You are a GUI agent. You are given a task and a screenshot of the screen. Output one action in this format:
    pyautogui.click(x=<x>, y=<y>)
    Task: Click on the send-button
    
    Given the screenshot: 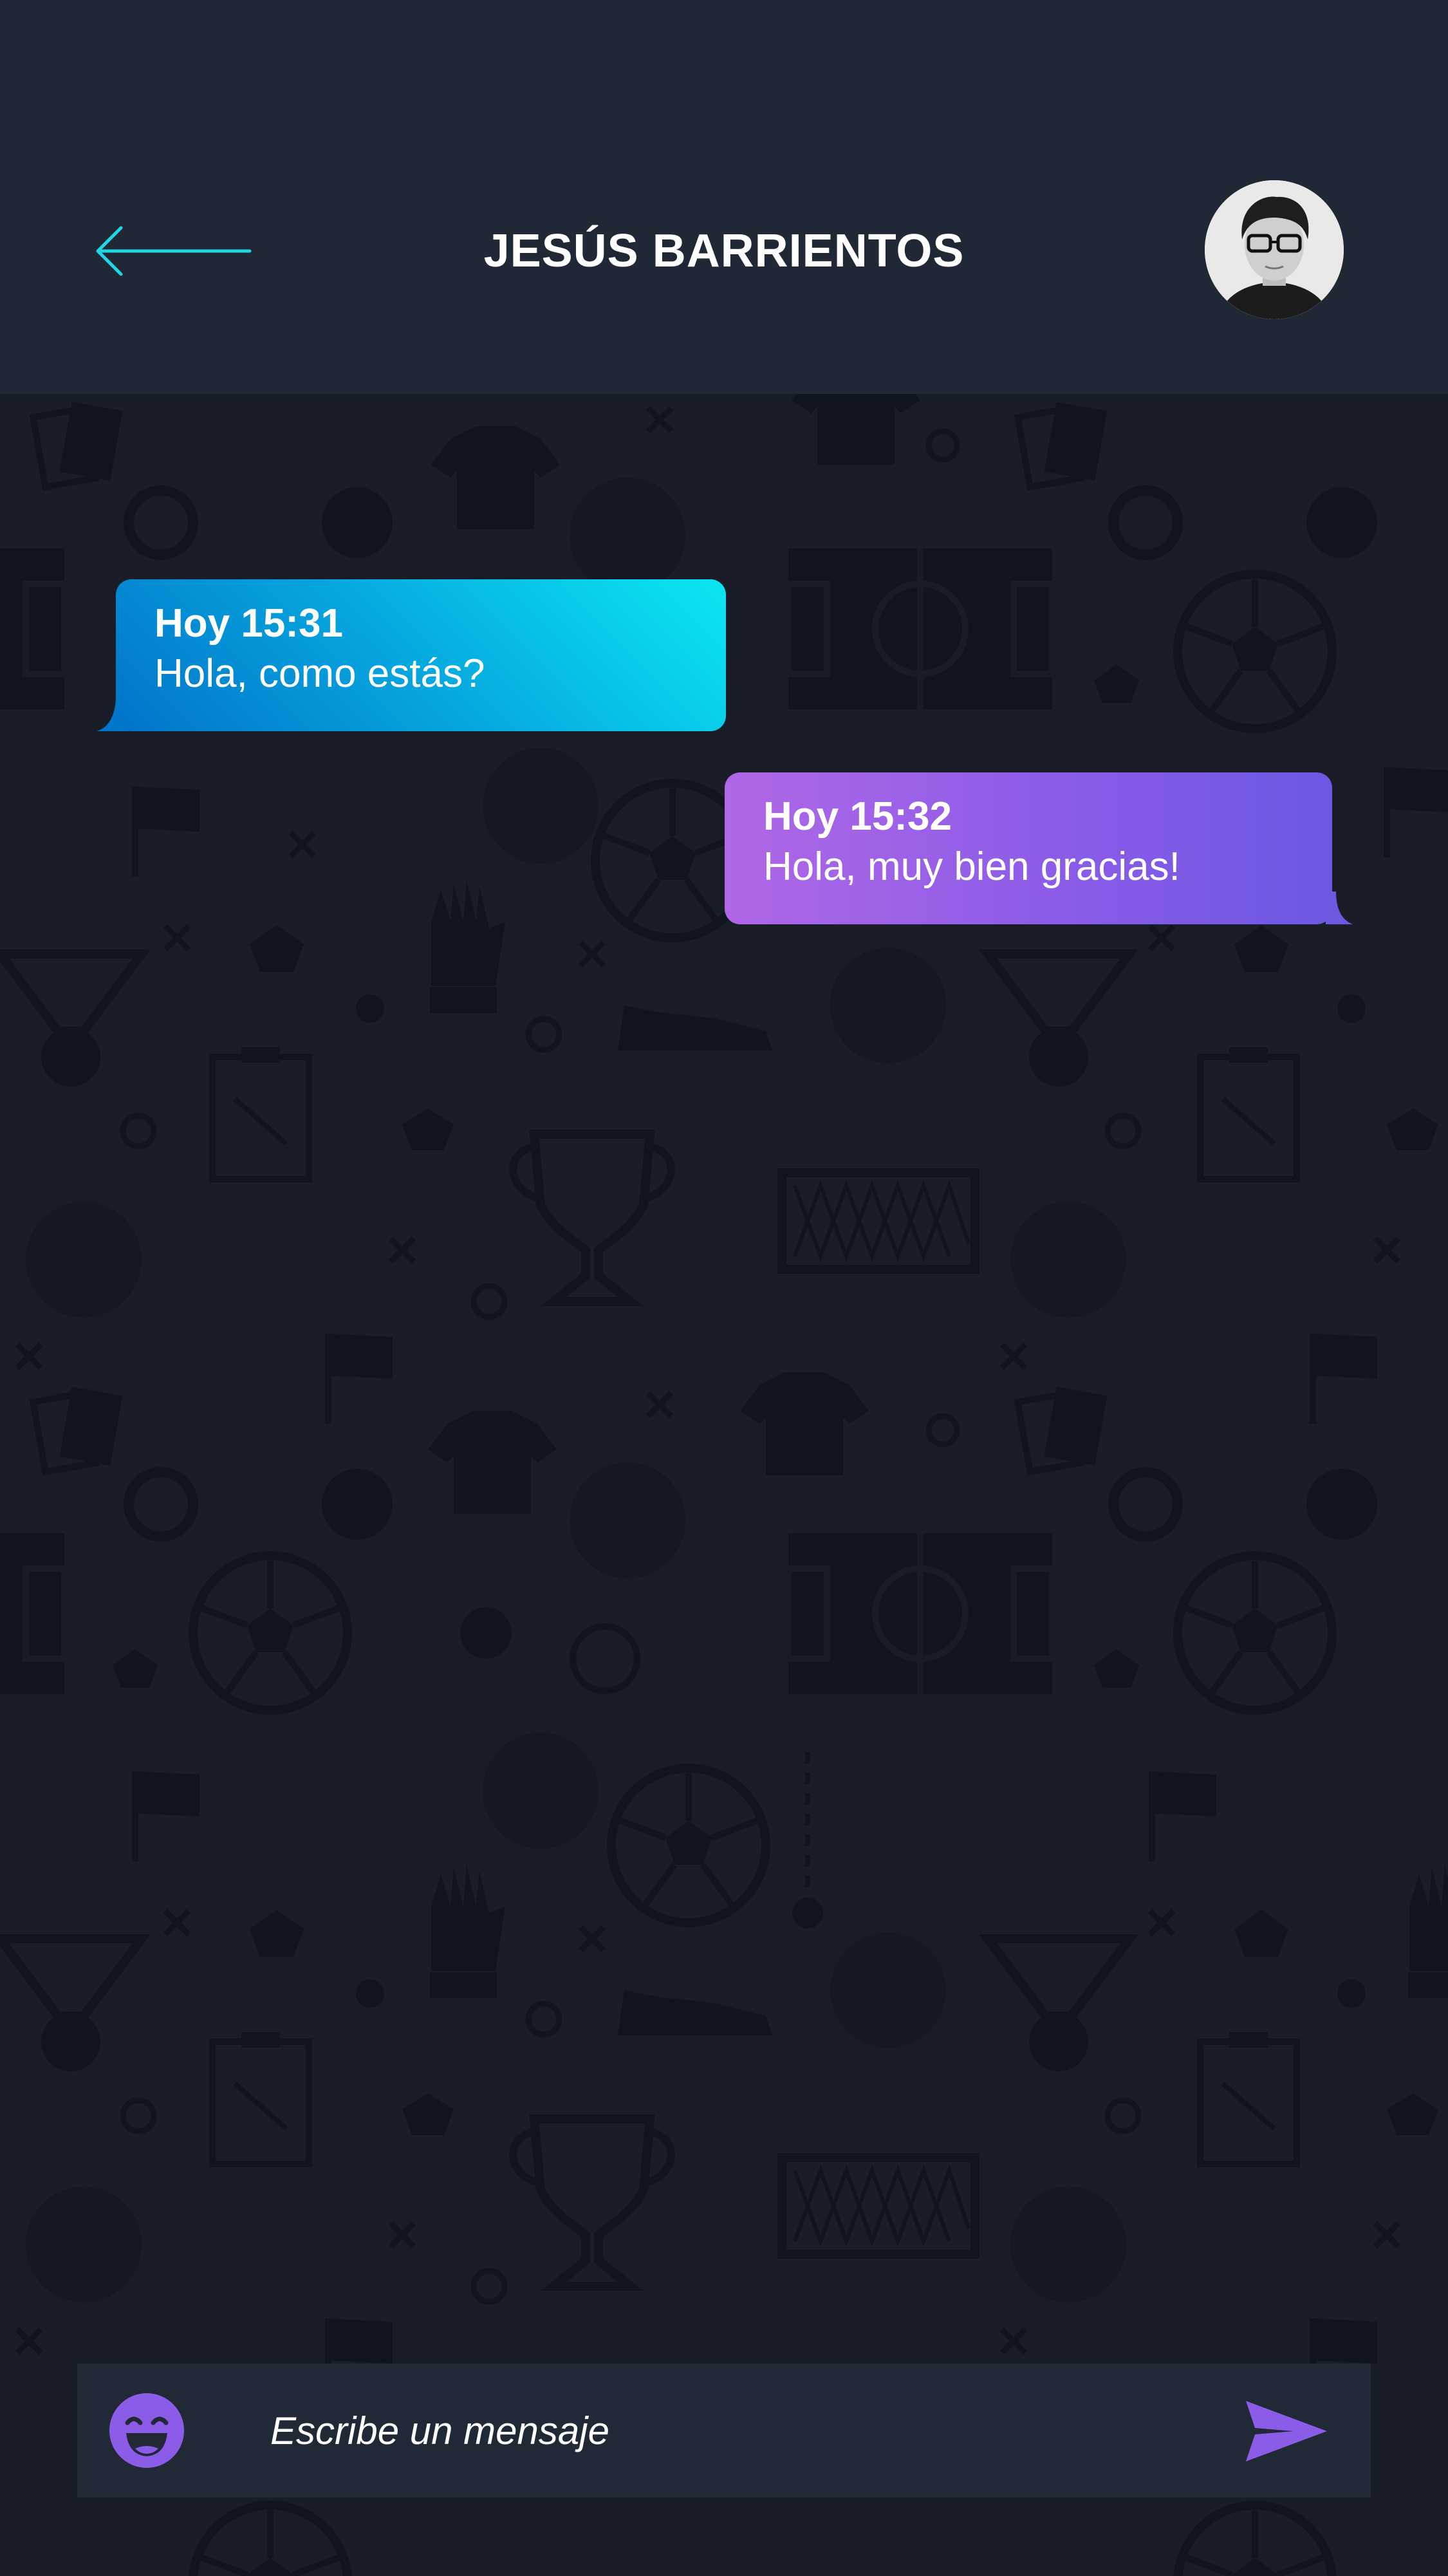 What is the action you would take?
    pyautogui.click(x=1287, y=2431)
    